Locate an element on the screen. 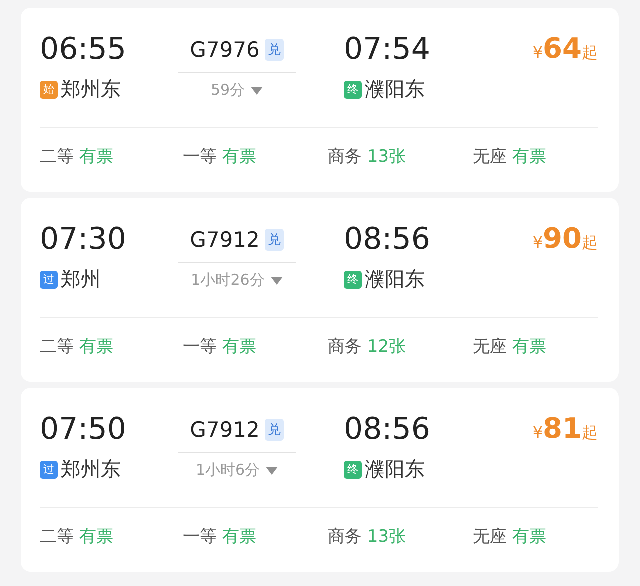  duration: 1小时6分 is located at coordinates (228, 470).